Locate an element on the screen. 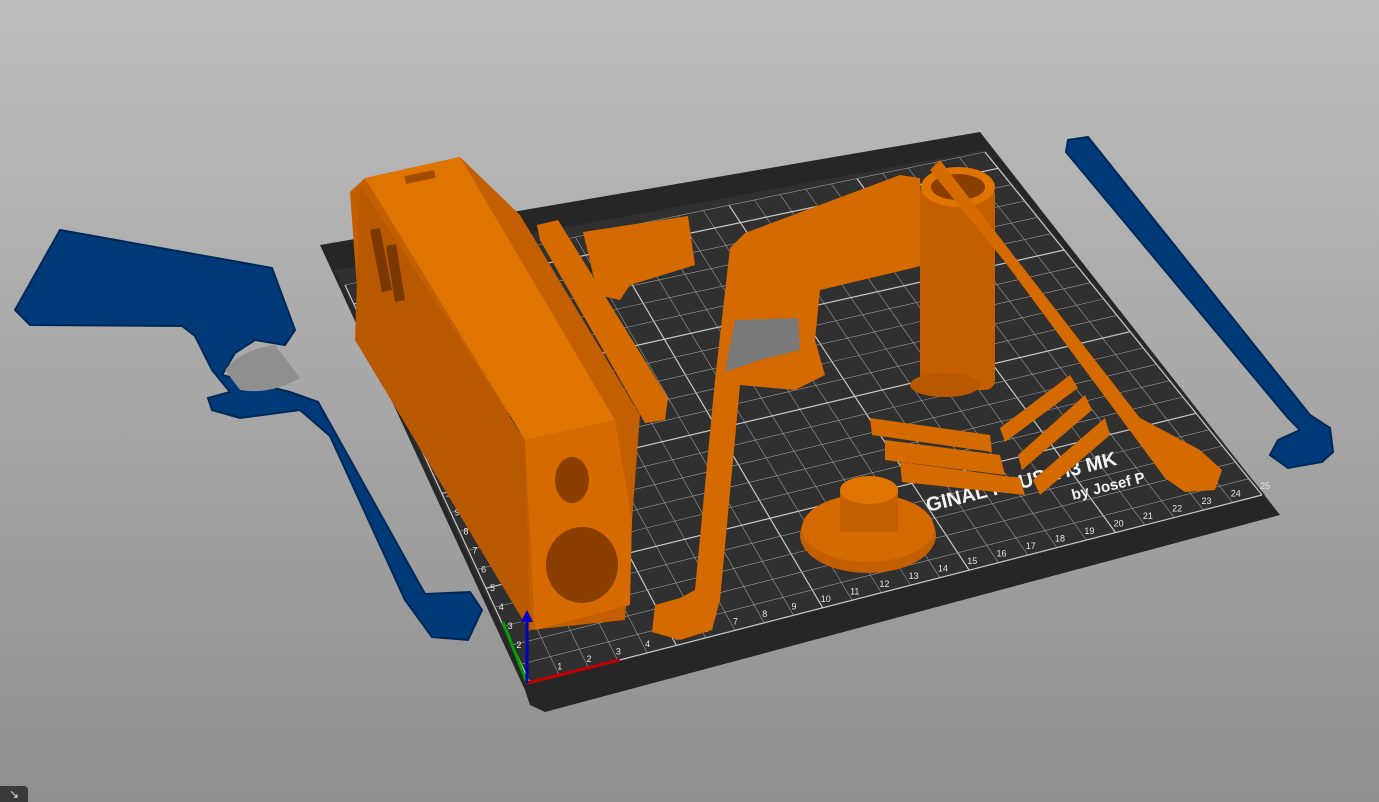  x-tick-label: 23 is located at coordinates (1206, 501).